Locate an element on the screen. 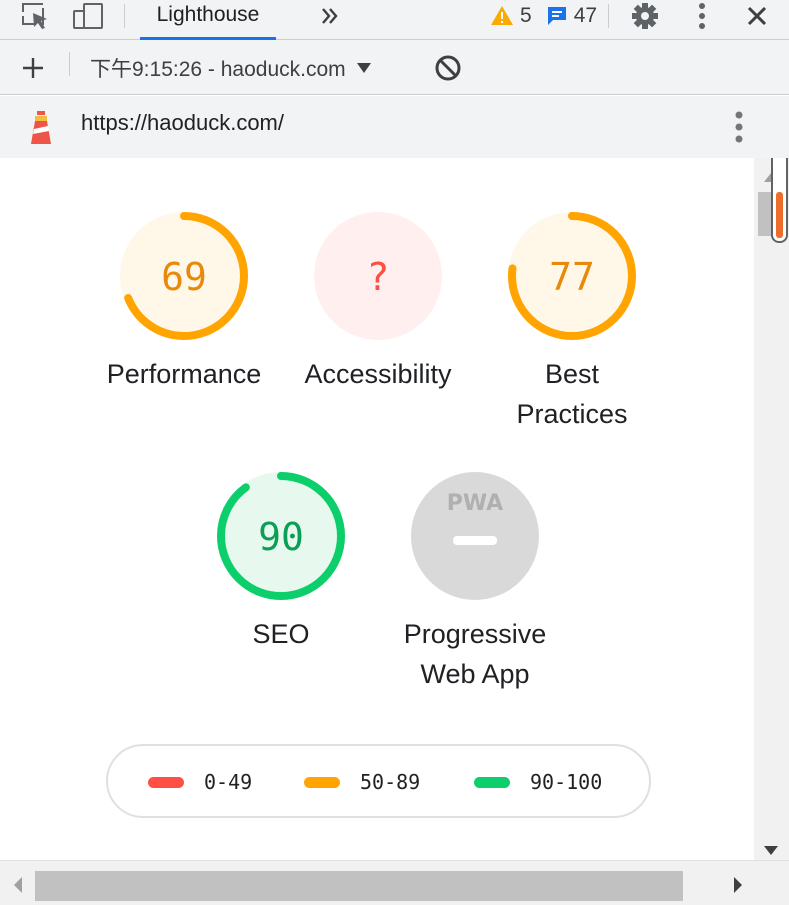 The height and width of the screenshot is (905, 789). gauge-best-practices: 77 Best Practices is located at coordinates (572, 320).